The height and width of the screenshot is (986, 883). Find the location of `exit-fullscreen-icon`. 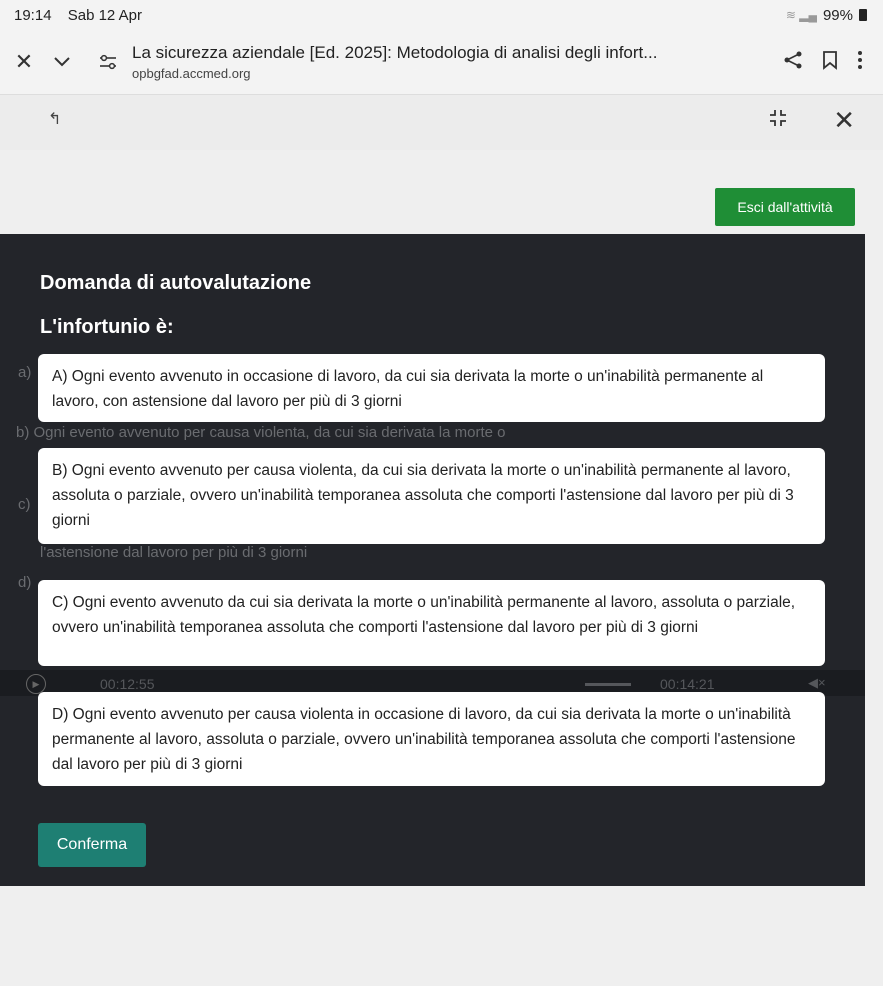

exit-fullscreen-icon is located at coordinates (778, 120).